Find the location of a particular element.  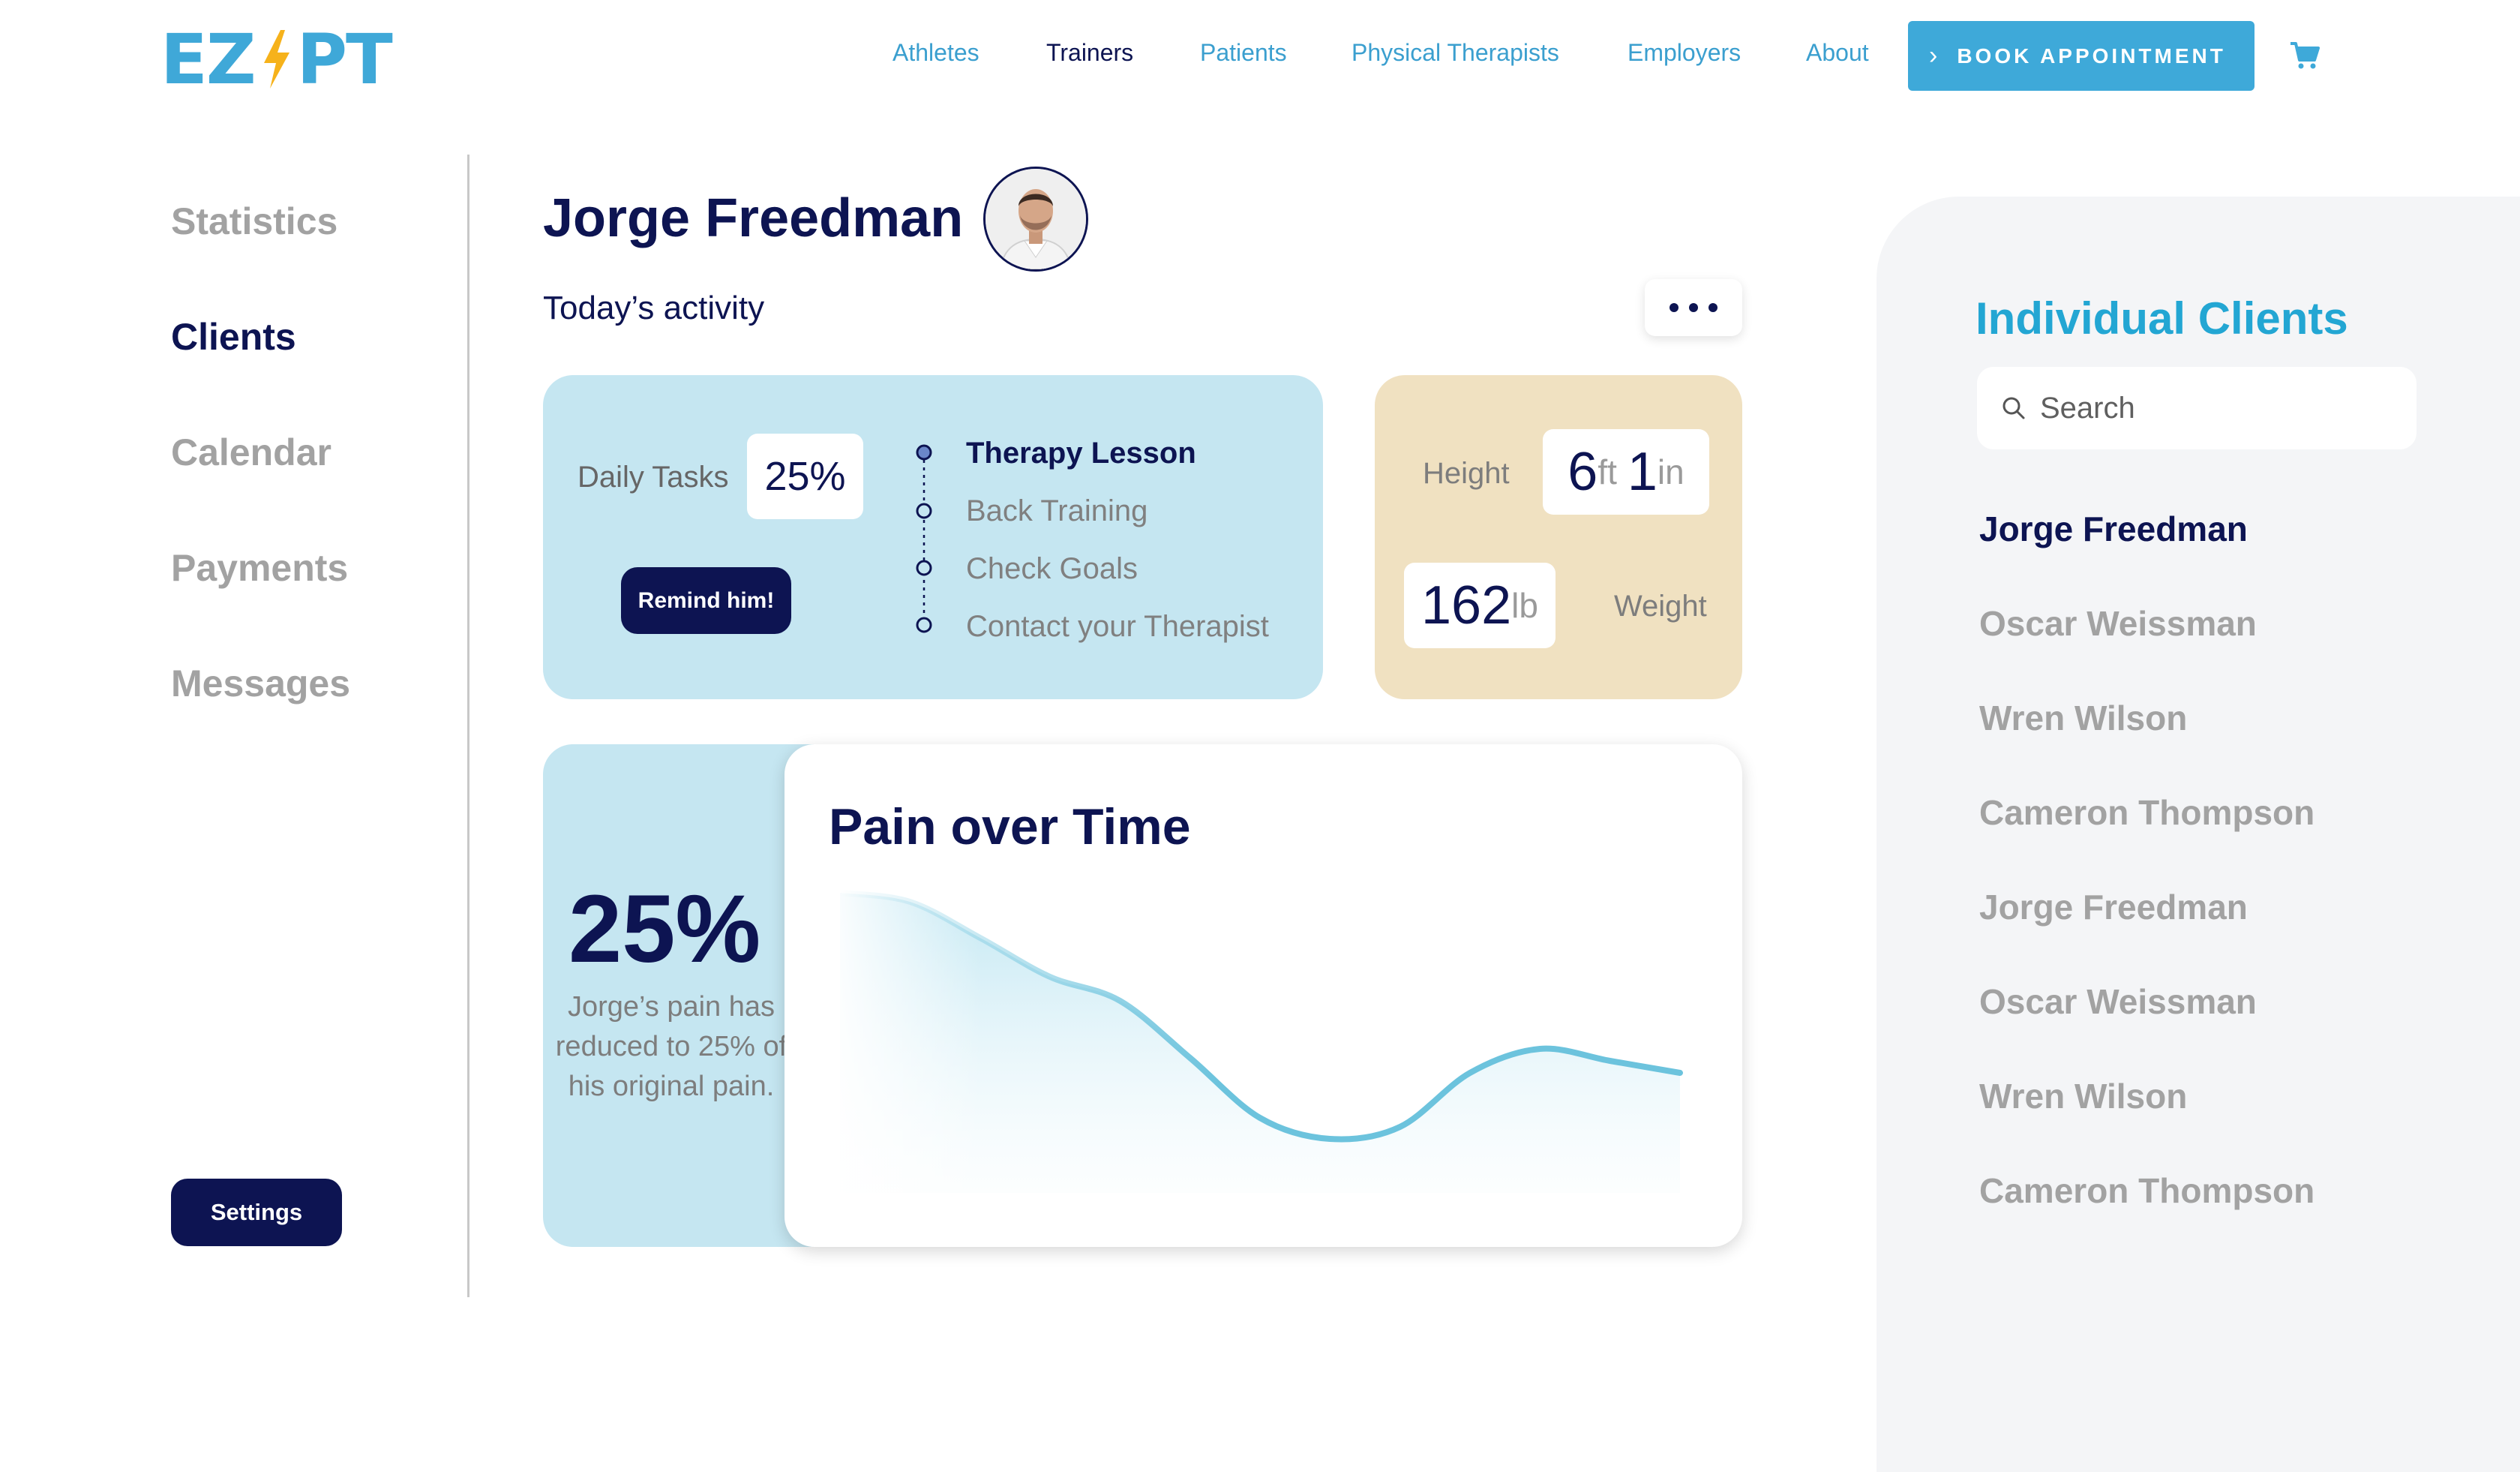

user-avatar-icon is located at coordinates (1036, 219).